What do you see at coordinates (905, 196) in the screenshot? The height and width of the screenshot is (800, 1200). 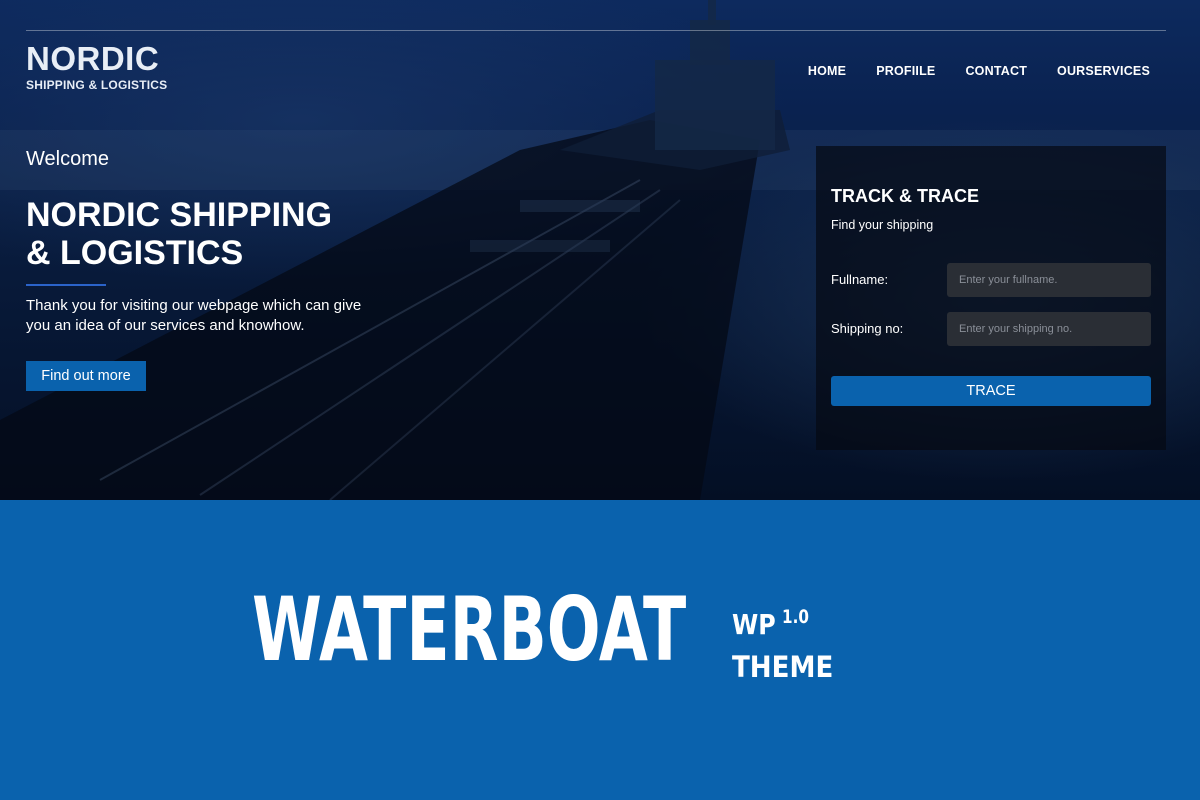 I see `track-trace-title: TRACK & TRACE` at bounding box center [905, 196].